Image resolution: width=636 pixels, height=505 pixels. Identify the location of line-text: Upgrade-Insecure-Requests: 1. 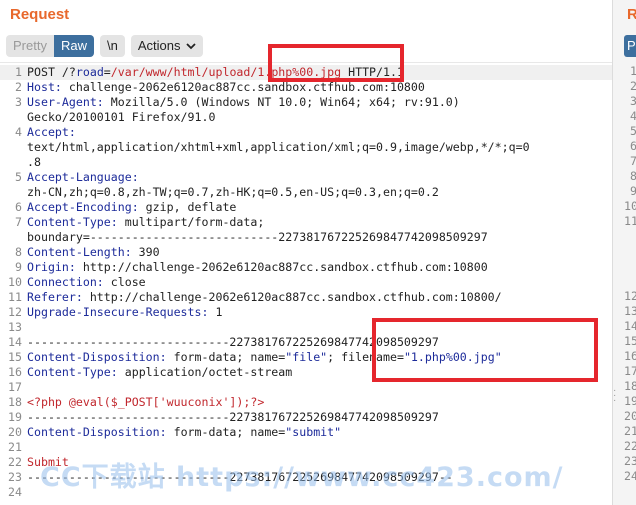
(124, 312).